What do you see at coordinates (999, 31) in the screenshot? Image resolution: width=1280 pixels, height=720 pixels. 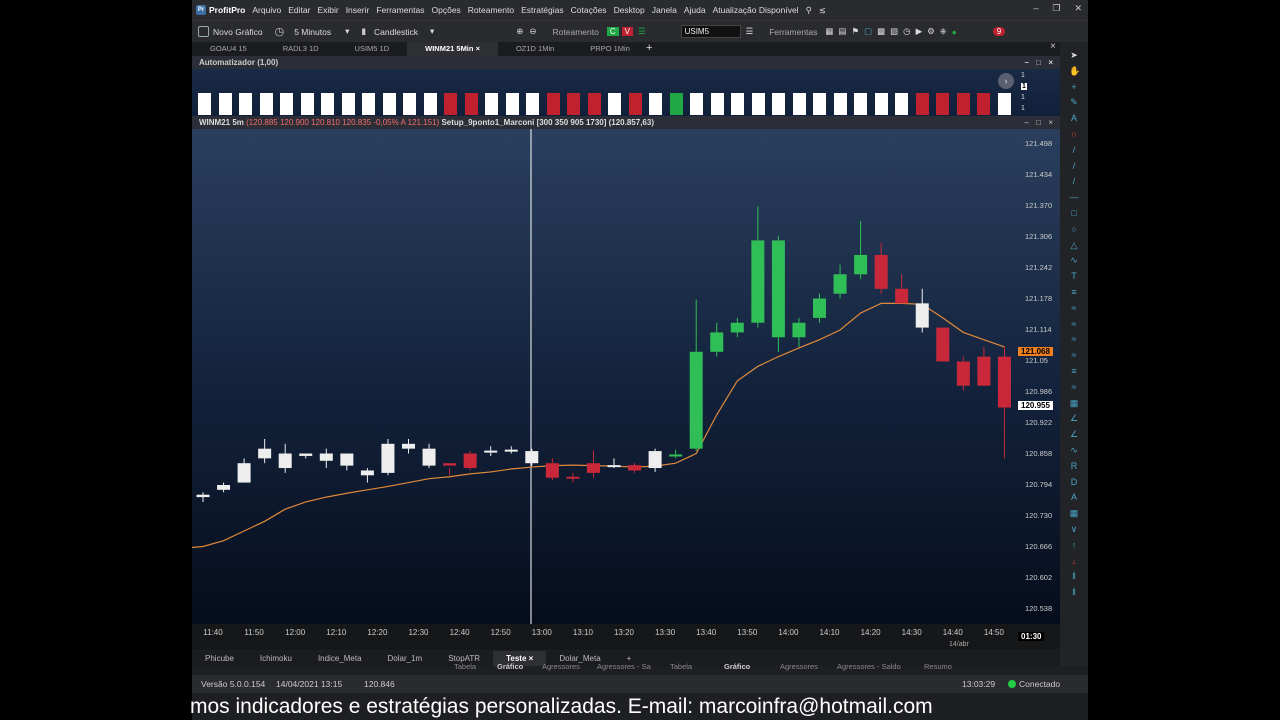 I see `notification-badge: 9` at bounding box center [999, 31].